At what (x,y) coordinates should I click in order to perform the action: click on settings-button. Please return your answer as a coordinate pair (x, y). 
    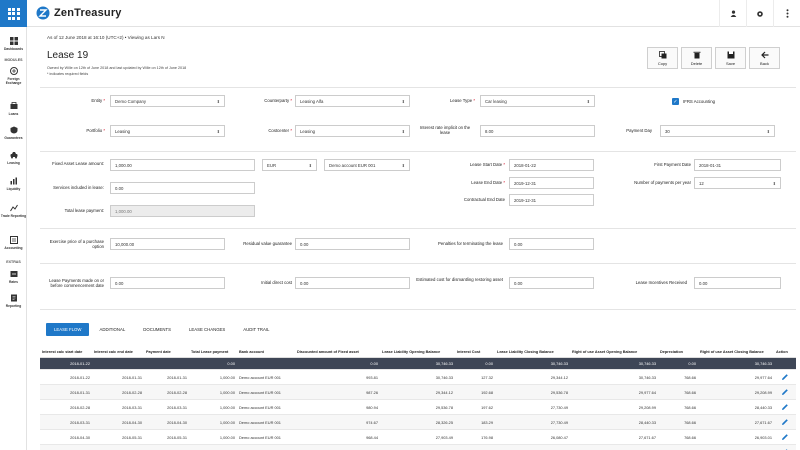
    Looking at the image, I should click on (759, 13).